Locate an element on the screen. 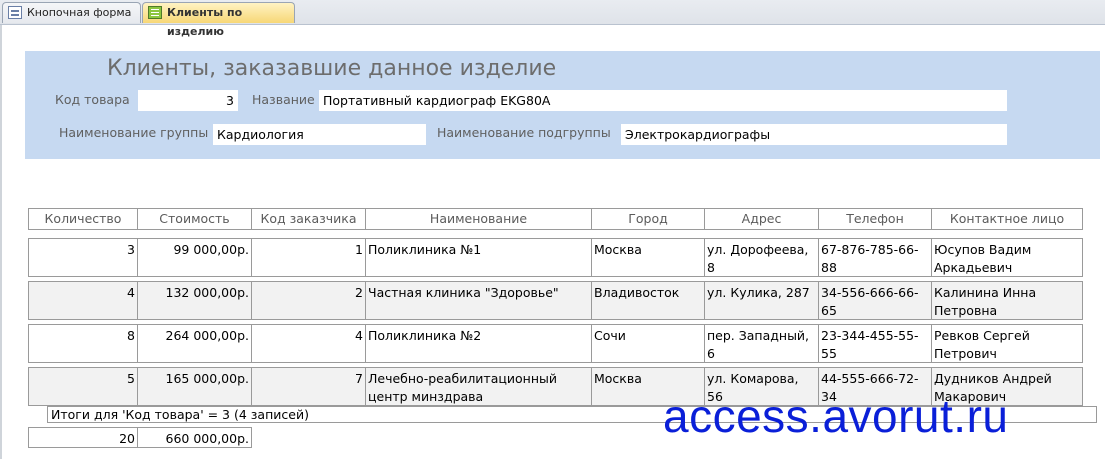 This screenshot has width=1105, height=459. cell-customer-name: Поликлиника №1 is located at coordinates (478, 257).